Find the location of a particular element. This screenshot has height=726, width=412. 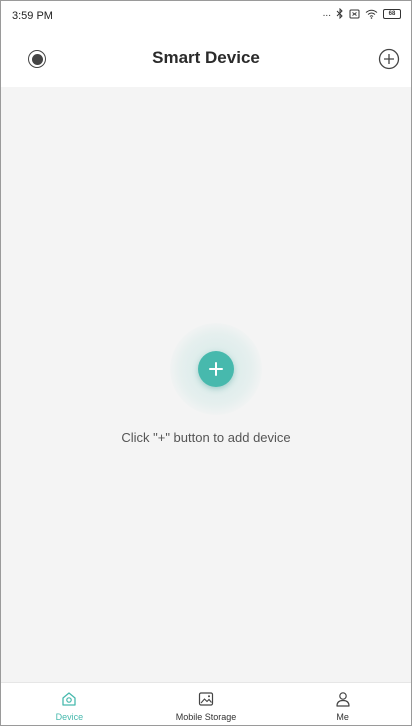

device-icon is located at coordinates (69, 699).